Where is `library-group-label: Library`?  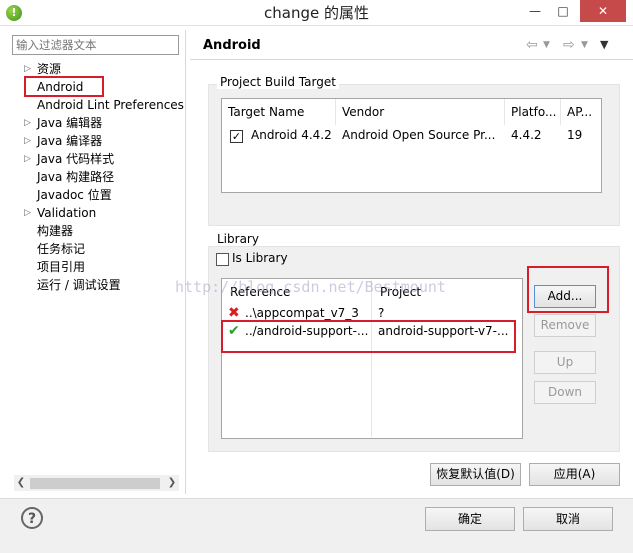 library-group-label: Library is located at coordinates (238, 239).